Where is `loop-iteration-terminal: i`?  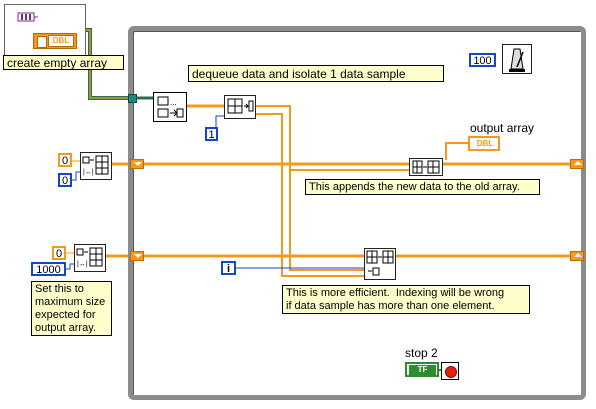
loop-iteration-terminal: i is located at coordinates (228, 268).